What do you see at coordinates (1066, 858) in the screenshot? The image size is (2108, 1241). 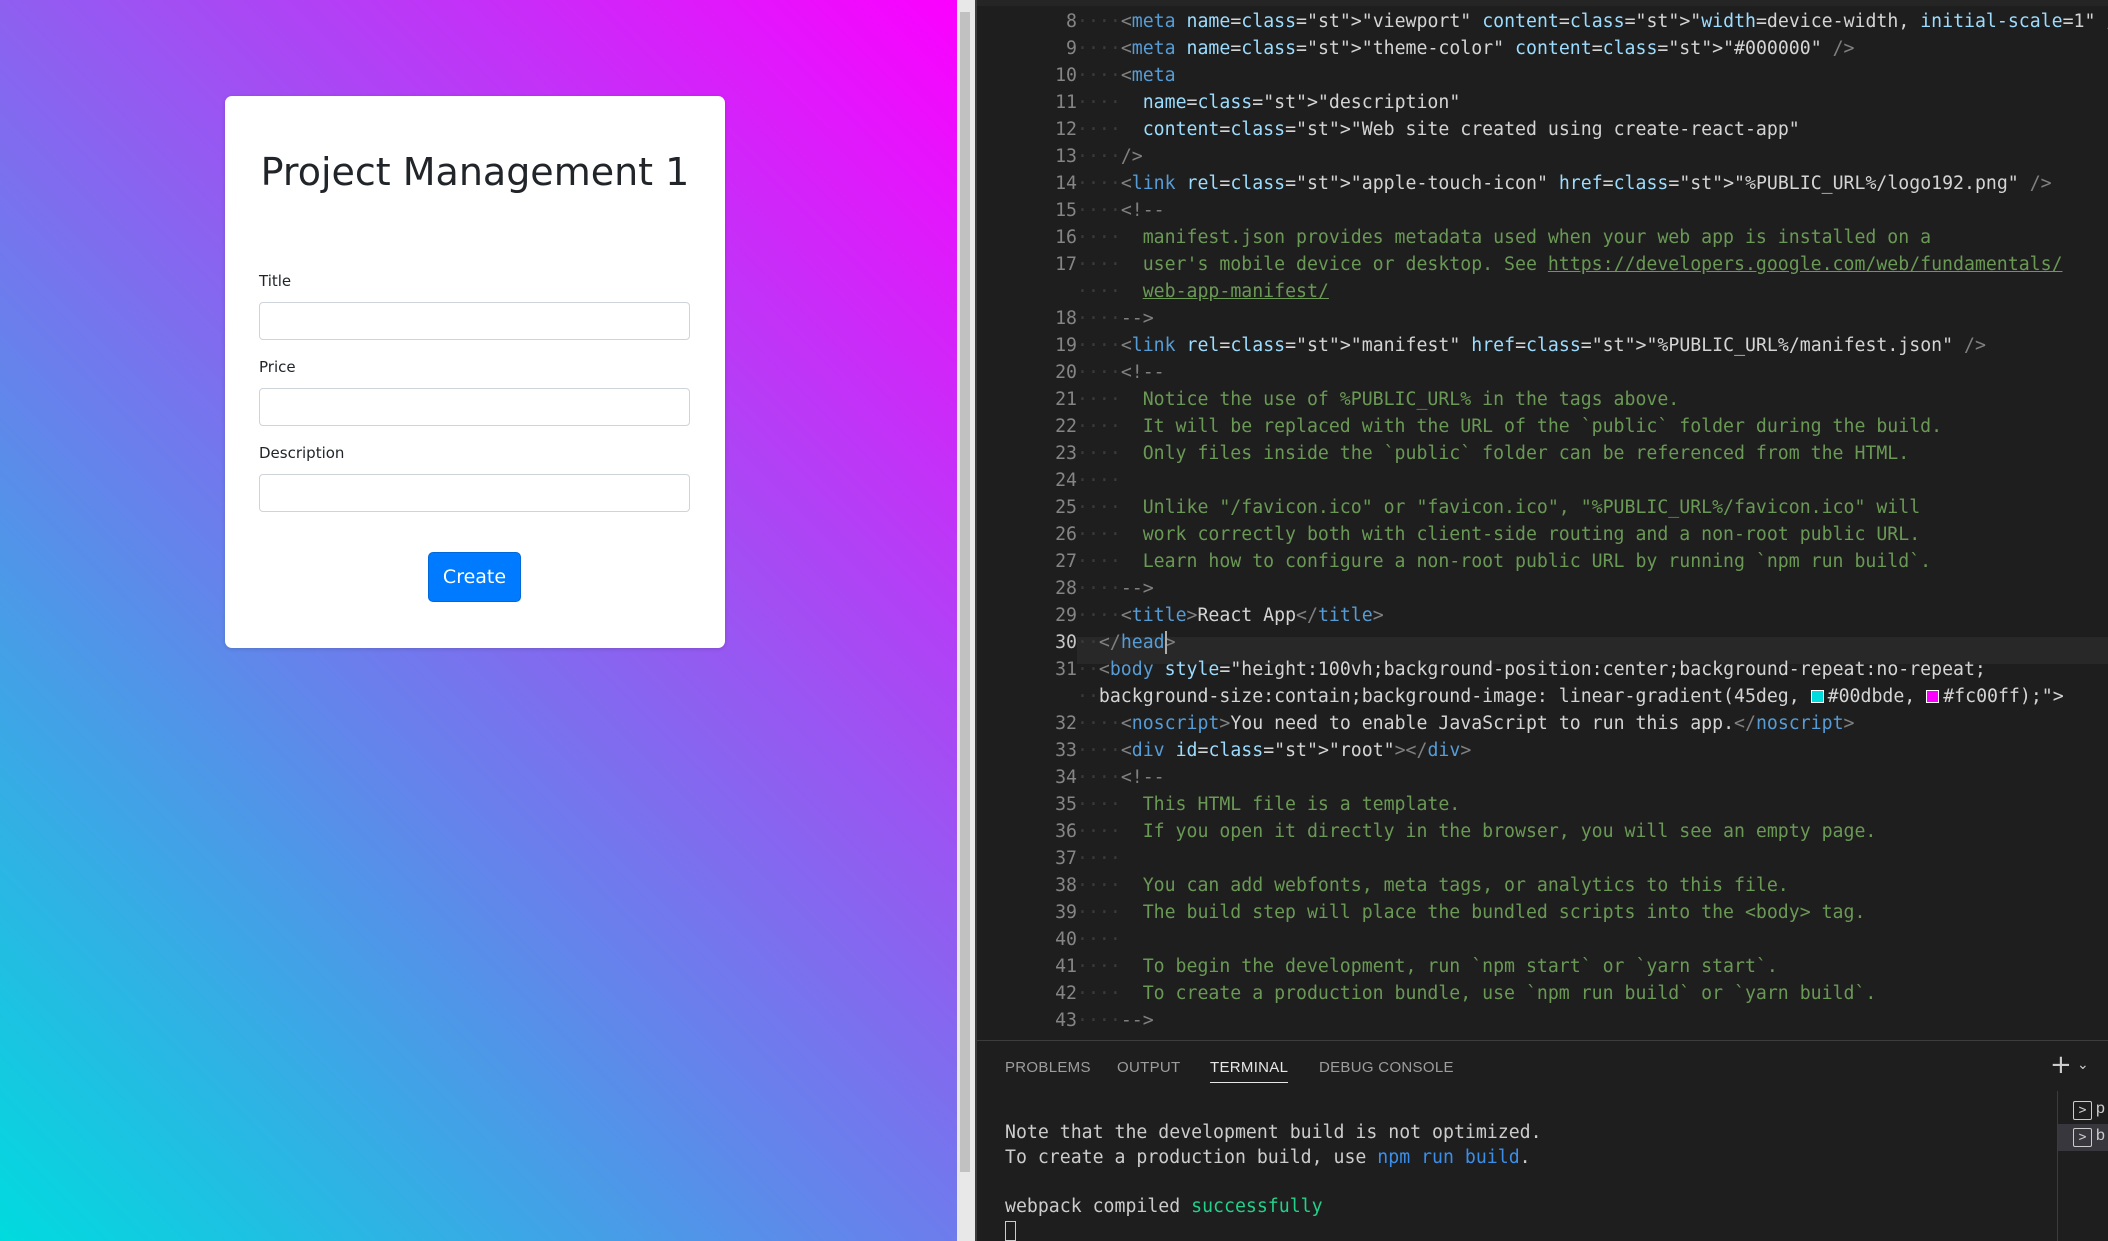 I see `line-number: 37` at bounding box center [1066, 858].